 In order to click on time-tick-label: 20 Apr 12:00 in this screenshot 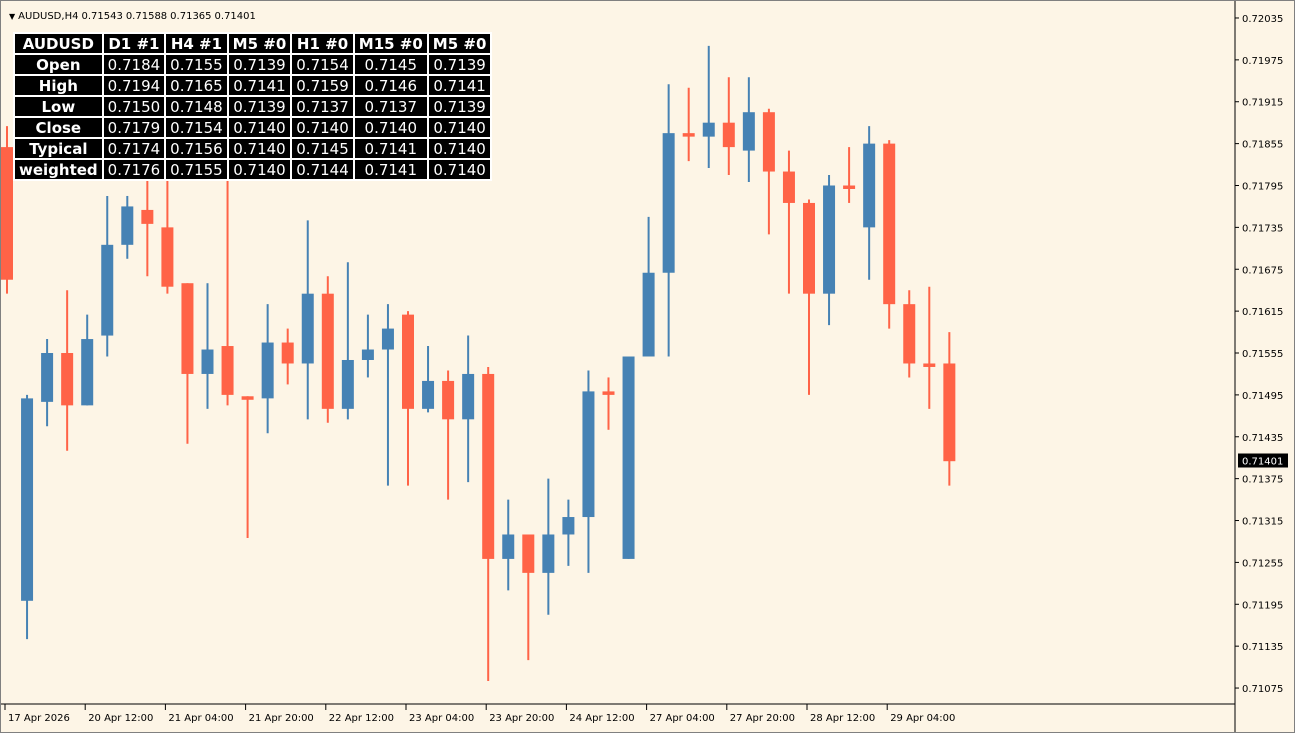, I will do `click(120, 718)`.